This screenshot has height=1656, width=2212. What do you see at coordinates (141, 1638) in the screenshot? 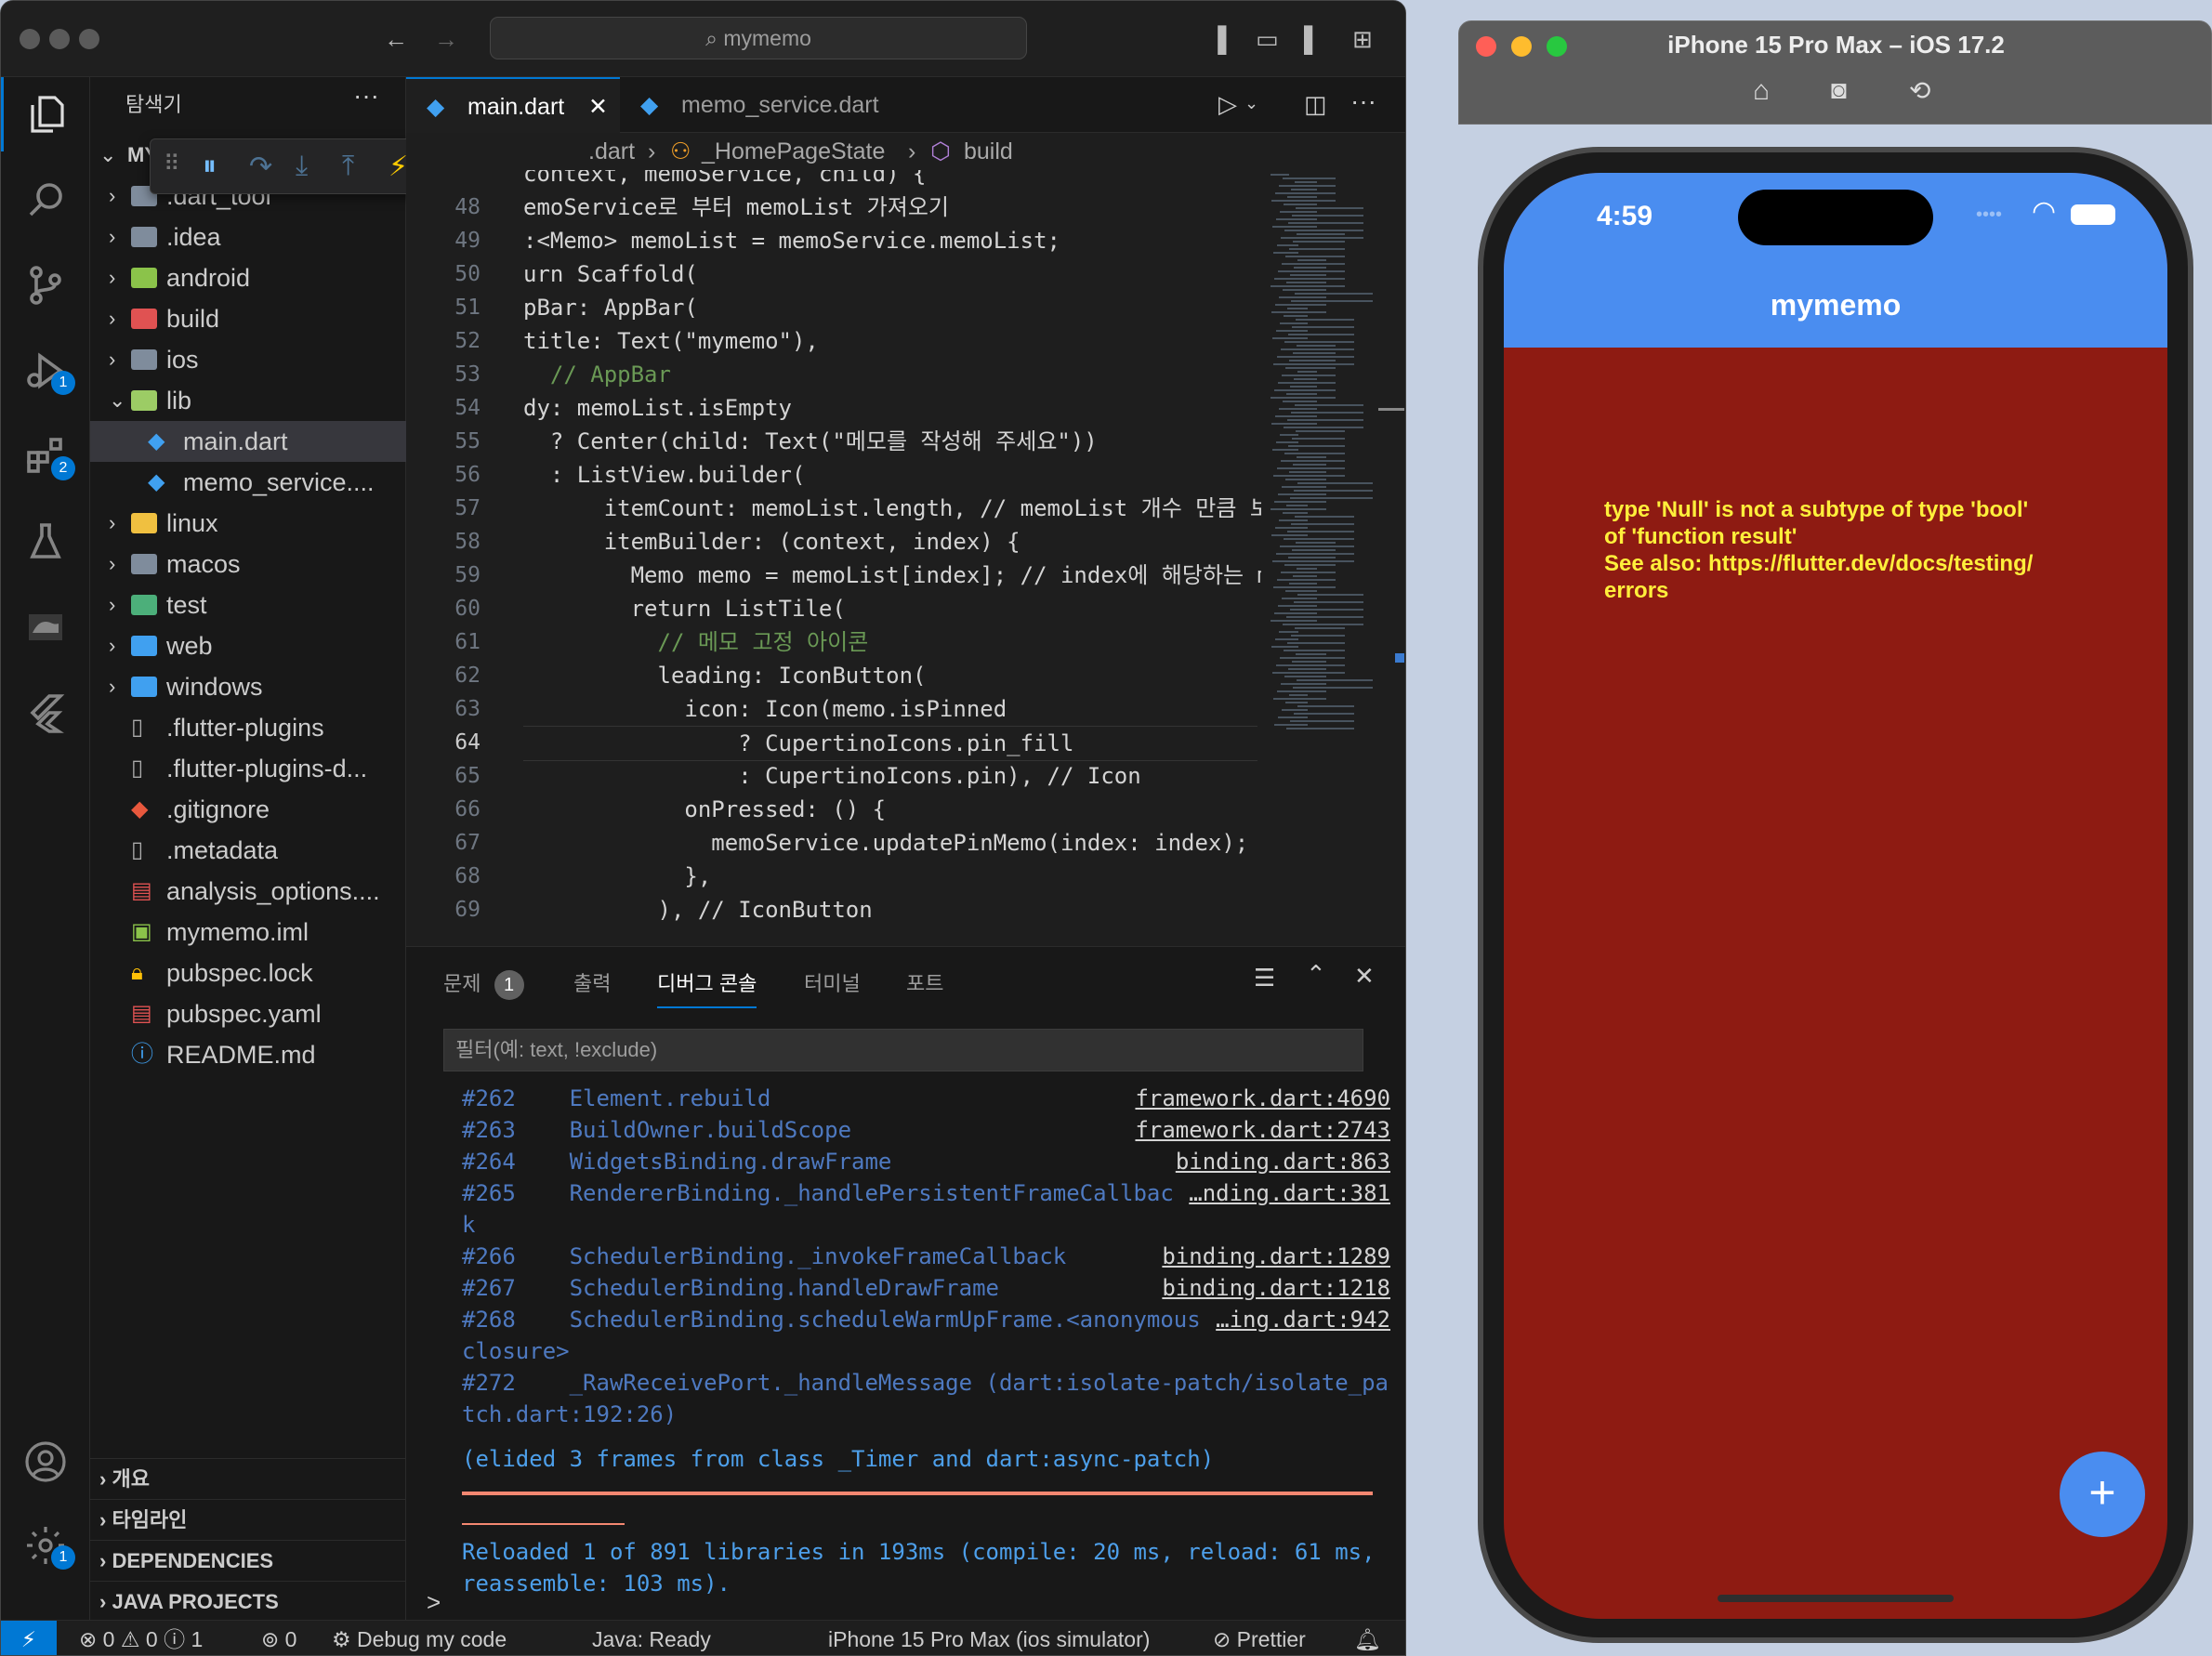
I see `problems-status: ⊗ 0 ⚠ 0 ⓘ 1` at bounding box center [141, 1638].